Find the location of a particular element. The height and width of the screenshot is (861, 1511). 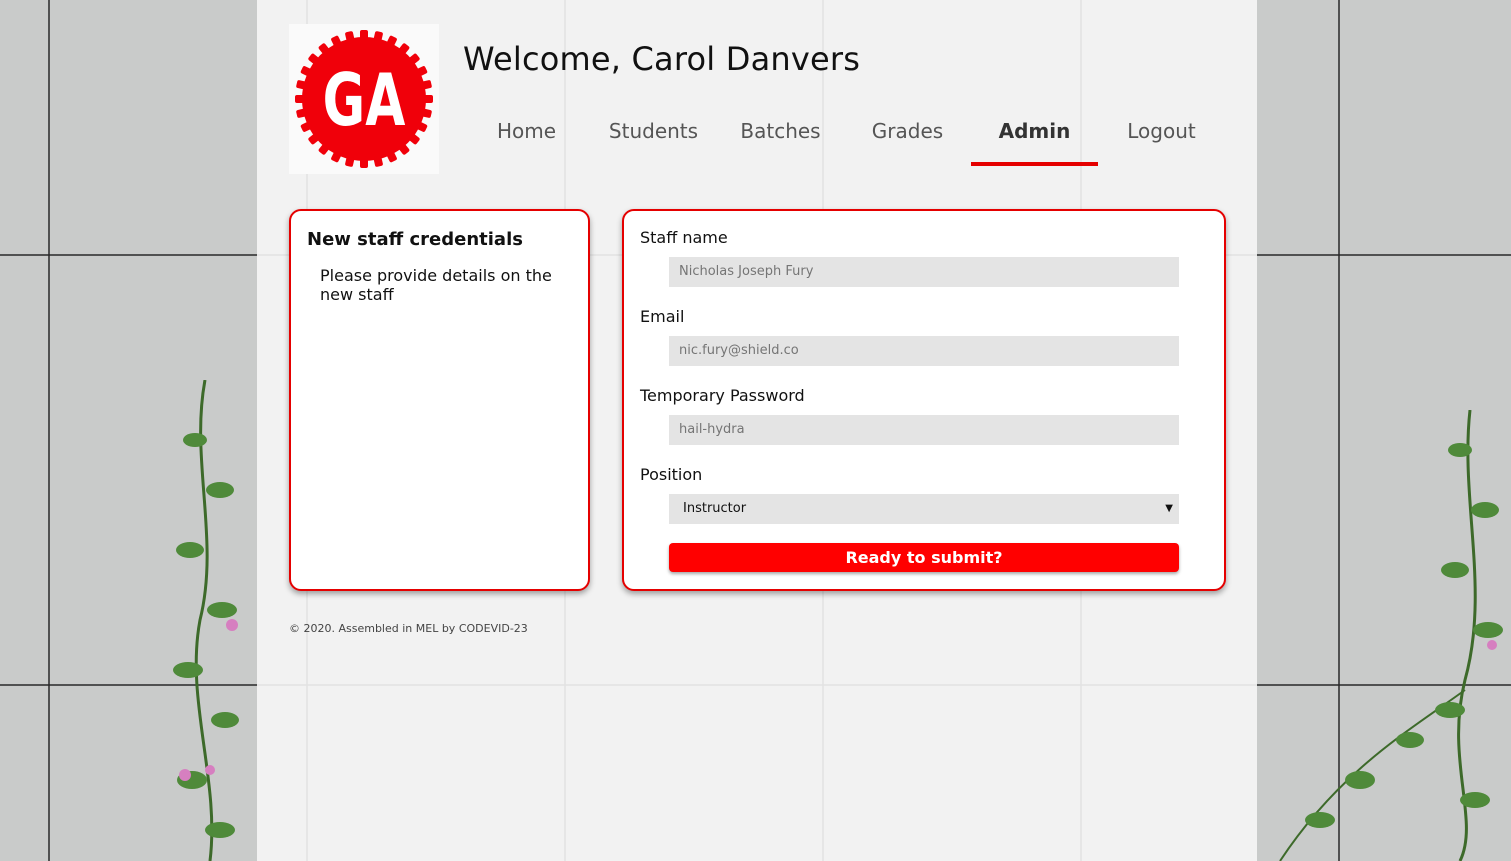

nav-item-grades: Grades is located at coordinates (907, 136).